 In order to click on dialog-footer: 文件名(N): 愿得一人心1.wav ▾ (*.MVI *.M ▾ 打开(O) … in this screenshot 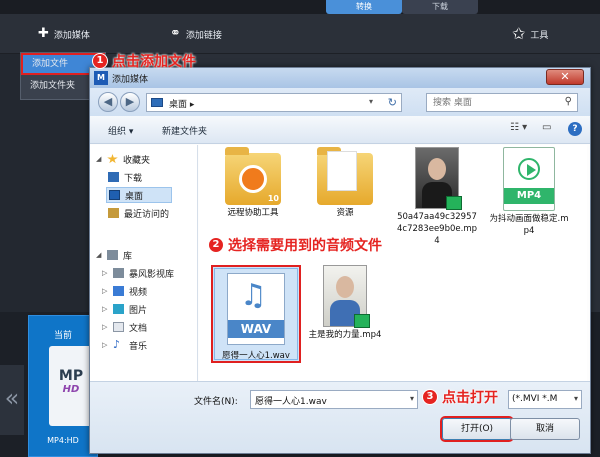, I will do `click(340, 417)`.